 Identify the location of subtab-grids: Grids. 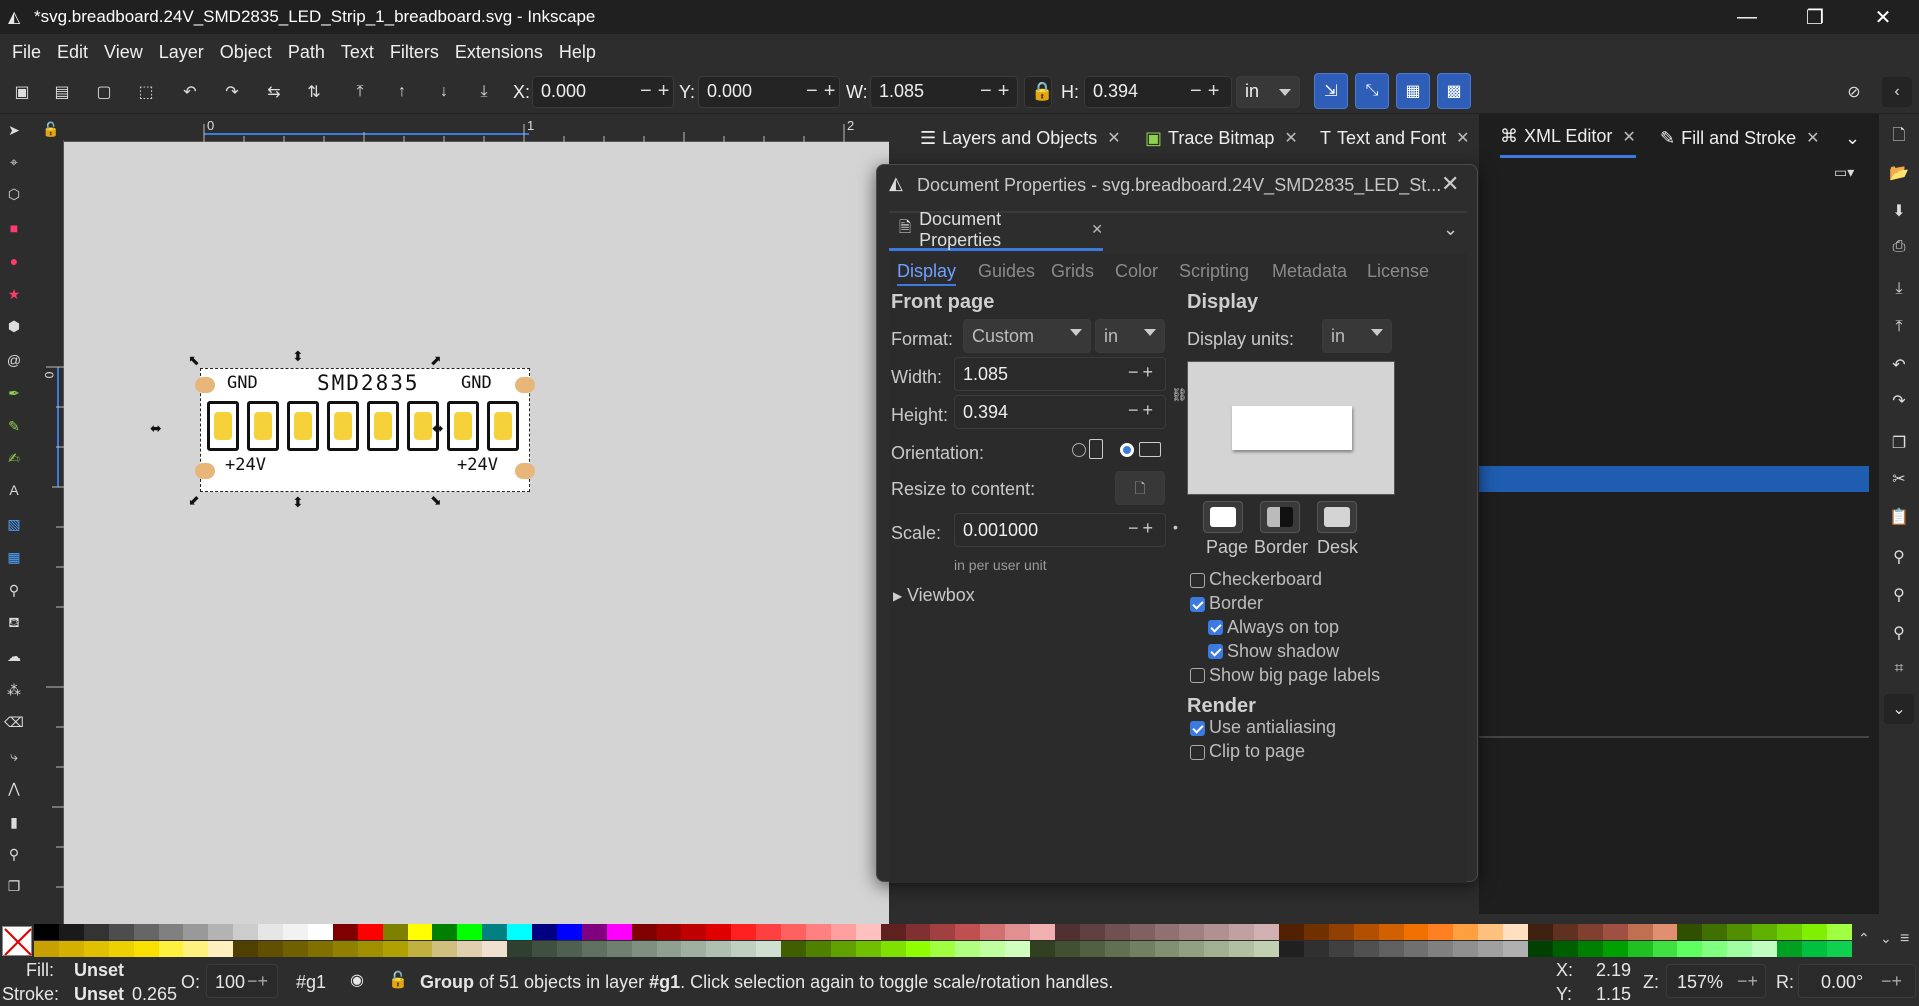
(1072, 271).